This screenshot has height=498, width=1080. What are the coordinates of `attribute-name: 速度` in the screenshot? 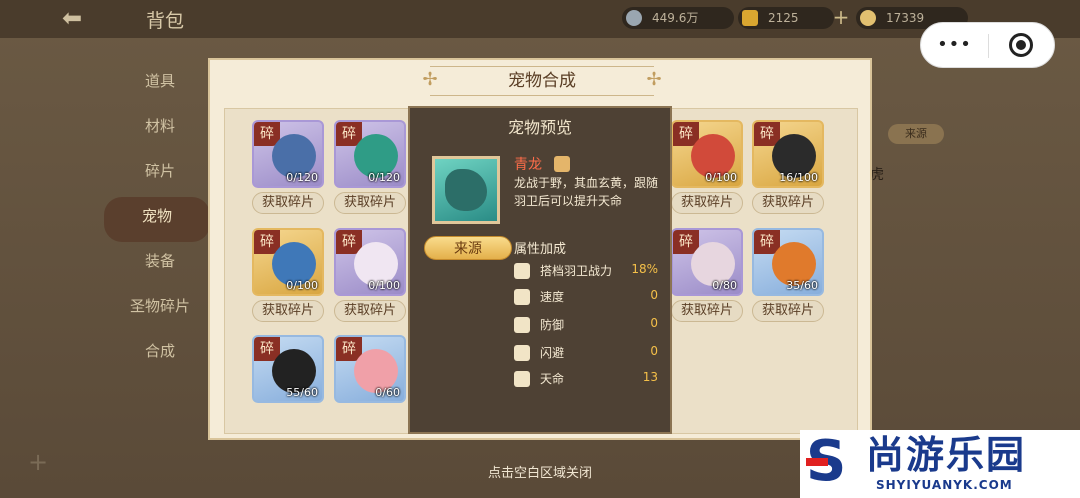 It's located at (552, 297).